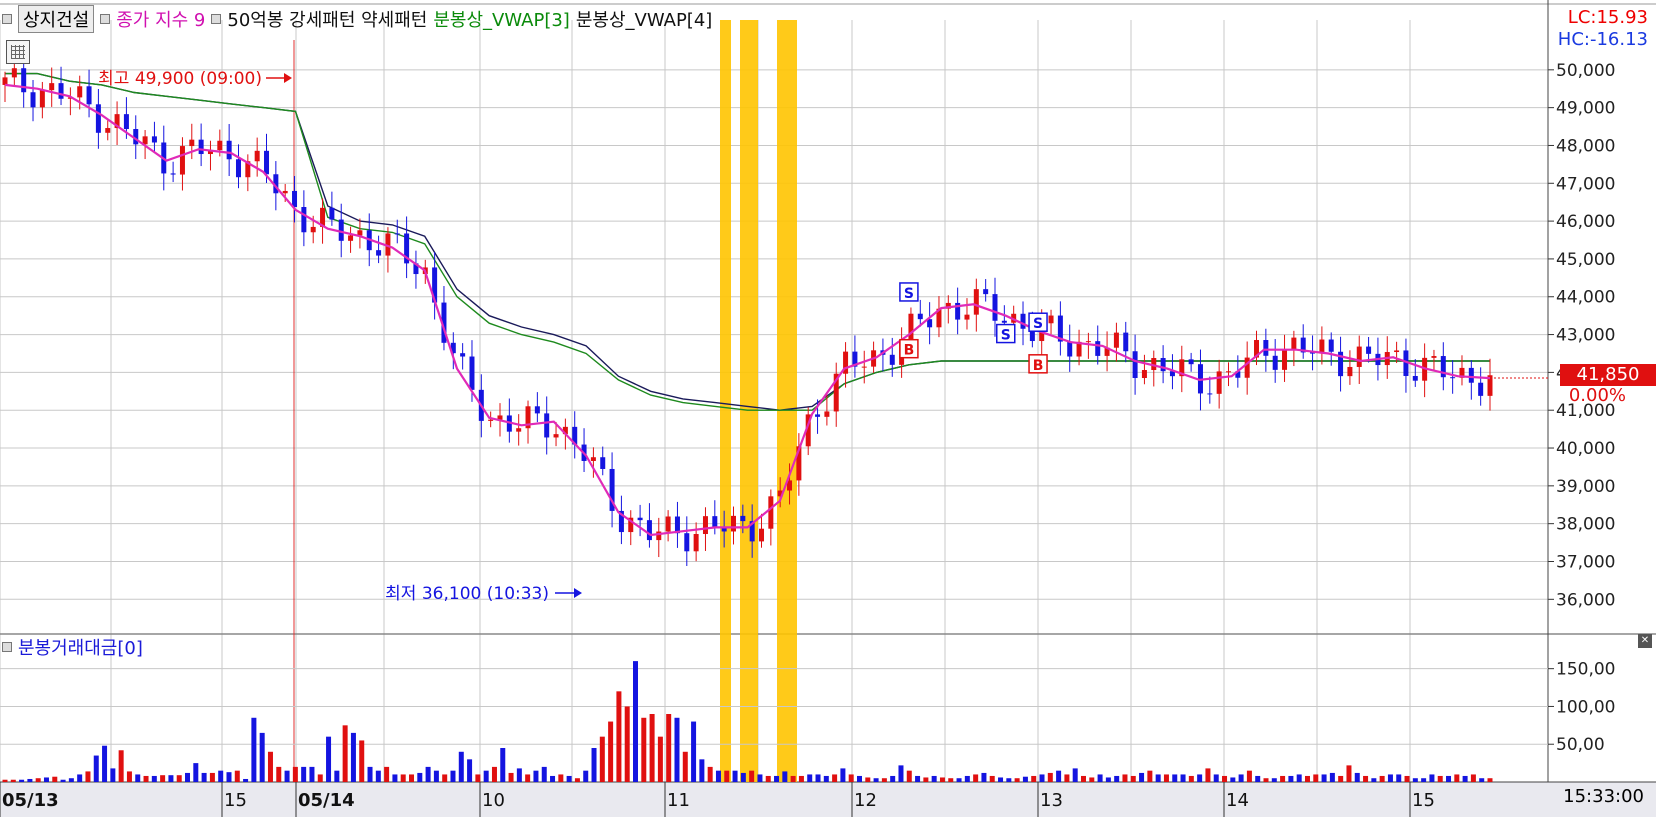  I want to click on low-annotation: 최저 36,100 (10:33), so click(467, 594).